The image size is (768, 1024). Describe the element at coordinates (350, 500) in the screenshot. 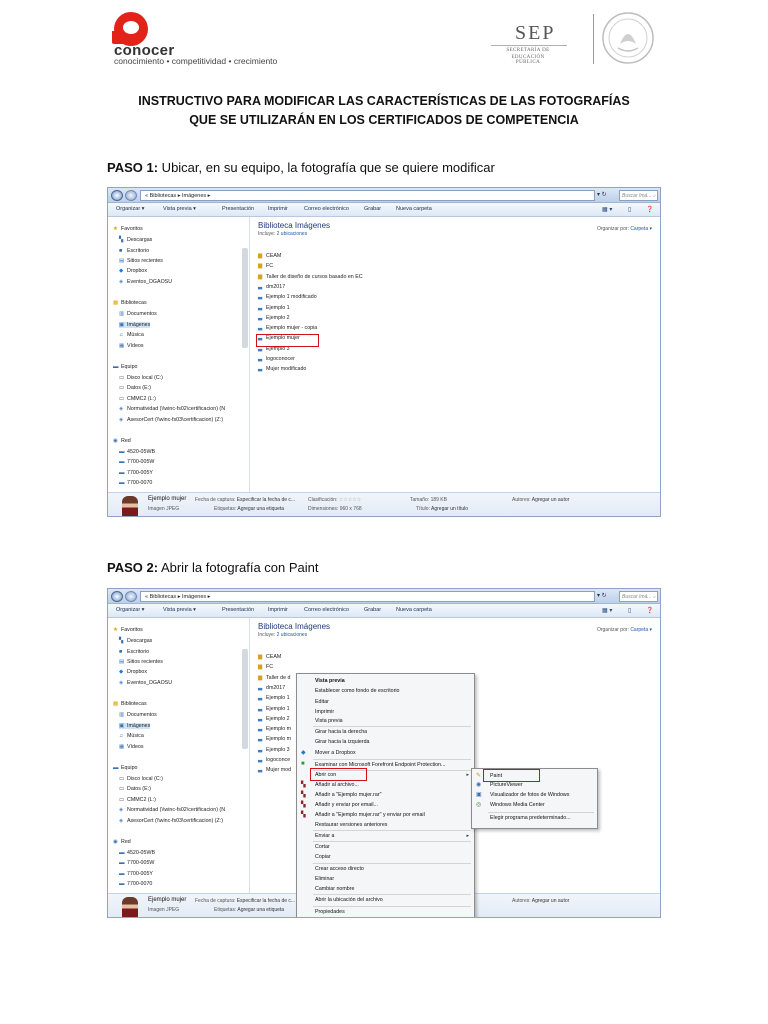

I see `rating-stars-icon: ☆☆☆☆☆` at that location.